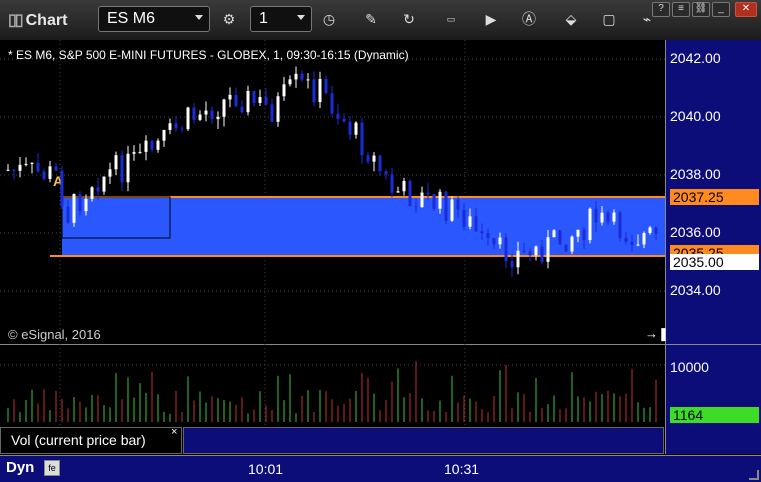 The height and width of the screenshot is (482, 761). What do you see at coordinates (657, 334) in the screenshot?
I see `scroll-to-end-icon: →❚` at bounding box center [657, 334].